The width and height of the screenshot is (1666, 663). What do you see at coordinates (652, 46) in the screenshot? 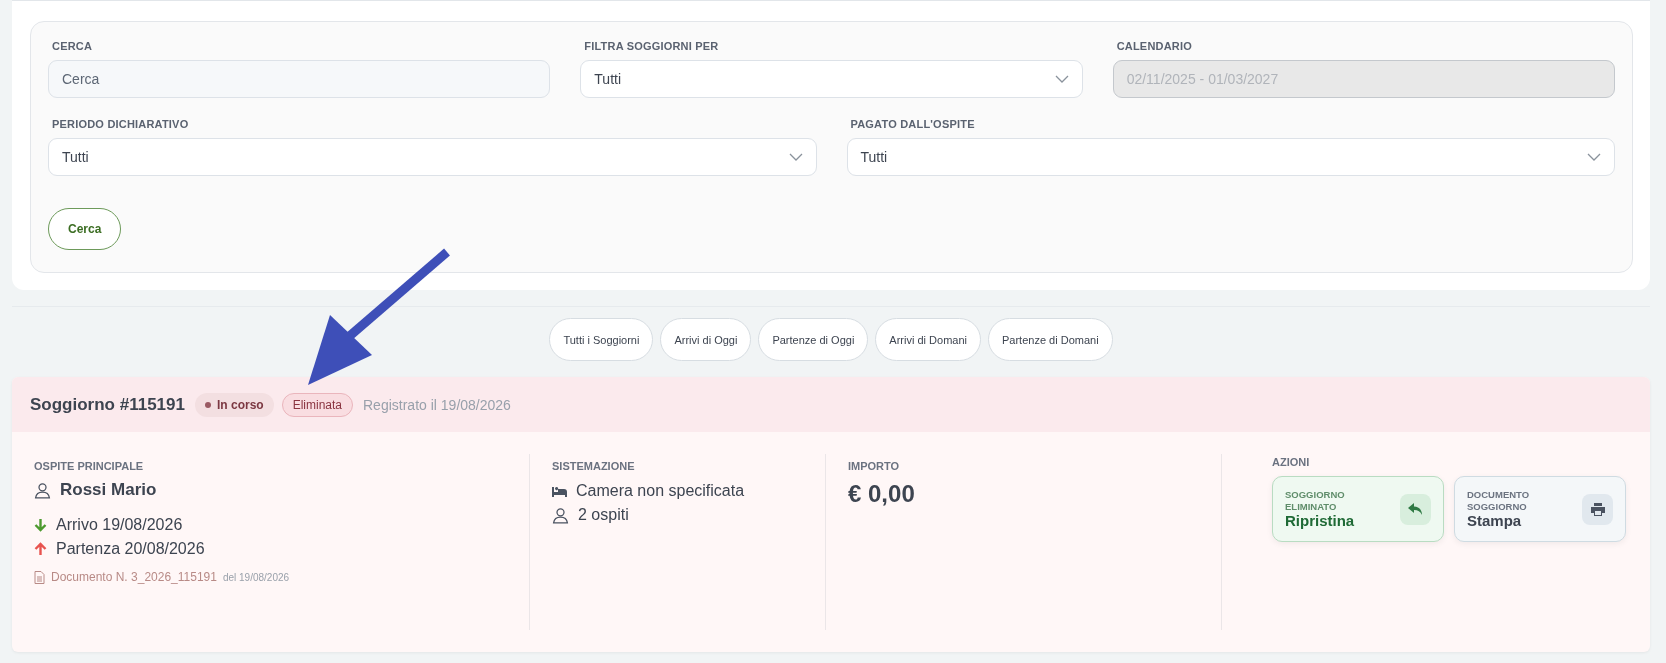
I see `field-label: FILTRA SOGGIORNI PER` at bounding box center [652, 46].